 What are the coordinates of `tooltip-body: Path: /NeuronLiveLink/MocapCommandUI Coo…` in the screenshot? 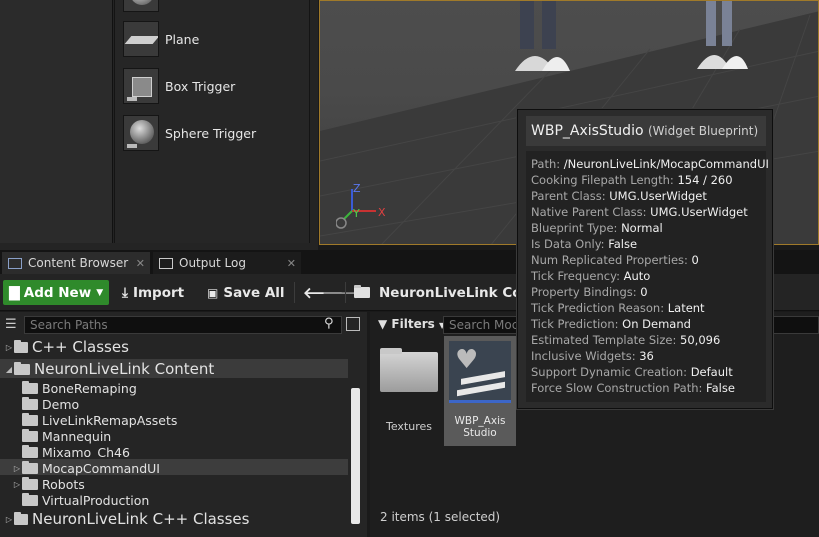 It's located at (647, 276).